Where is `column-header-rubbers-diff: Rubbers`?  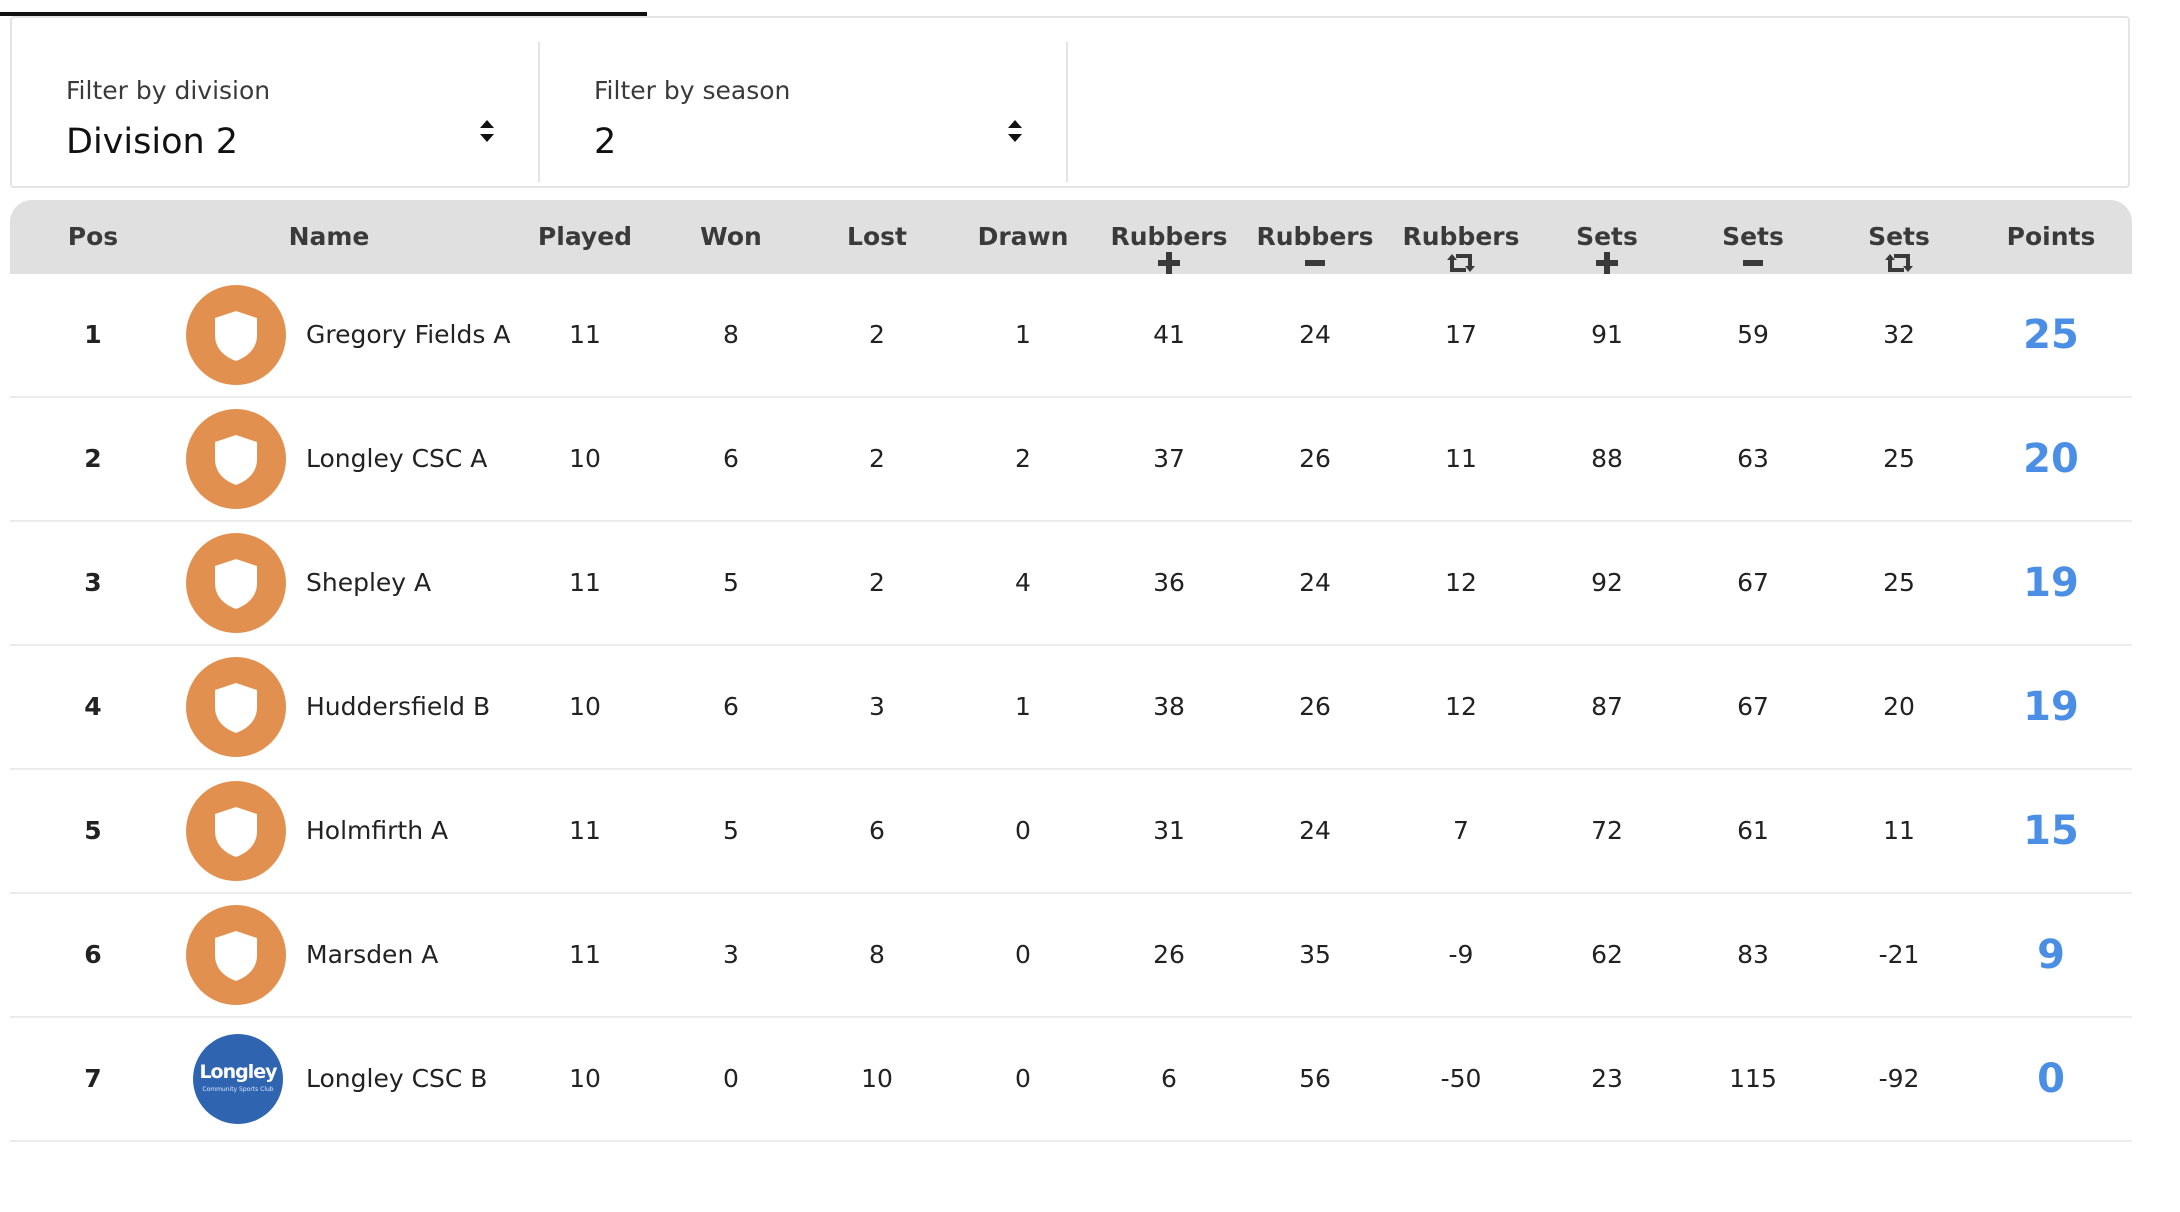
column-header-rubbers-diff: Rubbers is located at coordinates (1461, 237).